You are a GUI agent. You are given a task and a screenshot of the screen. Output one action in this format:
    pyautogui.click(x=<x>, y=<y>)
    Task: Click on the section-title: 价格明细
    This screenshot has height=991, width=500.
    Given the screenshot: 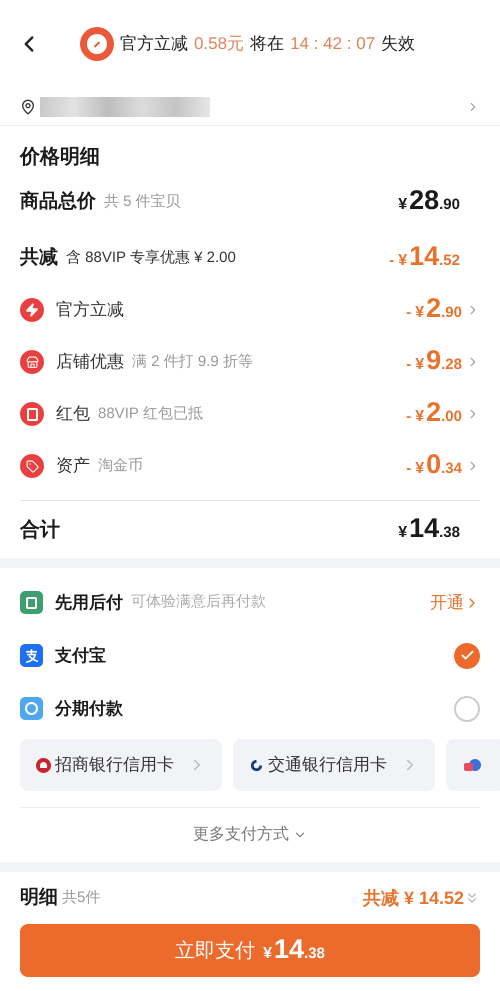 What is the action you would take?
    pyautogui.click(x=60, y=157)
    